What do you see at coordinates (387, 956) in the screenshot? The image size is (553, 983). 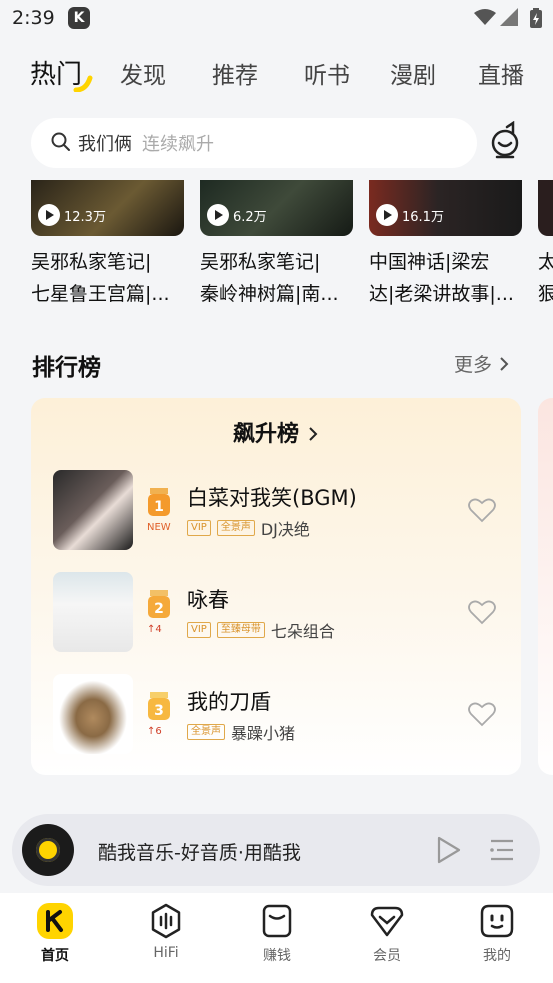 I see `nav-vip-label: 会员` at bounding box center [387, 956].